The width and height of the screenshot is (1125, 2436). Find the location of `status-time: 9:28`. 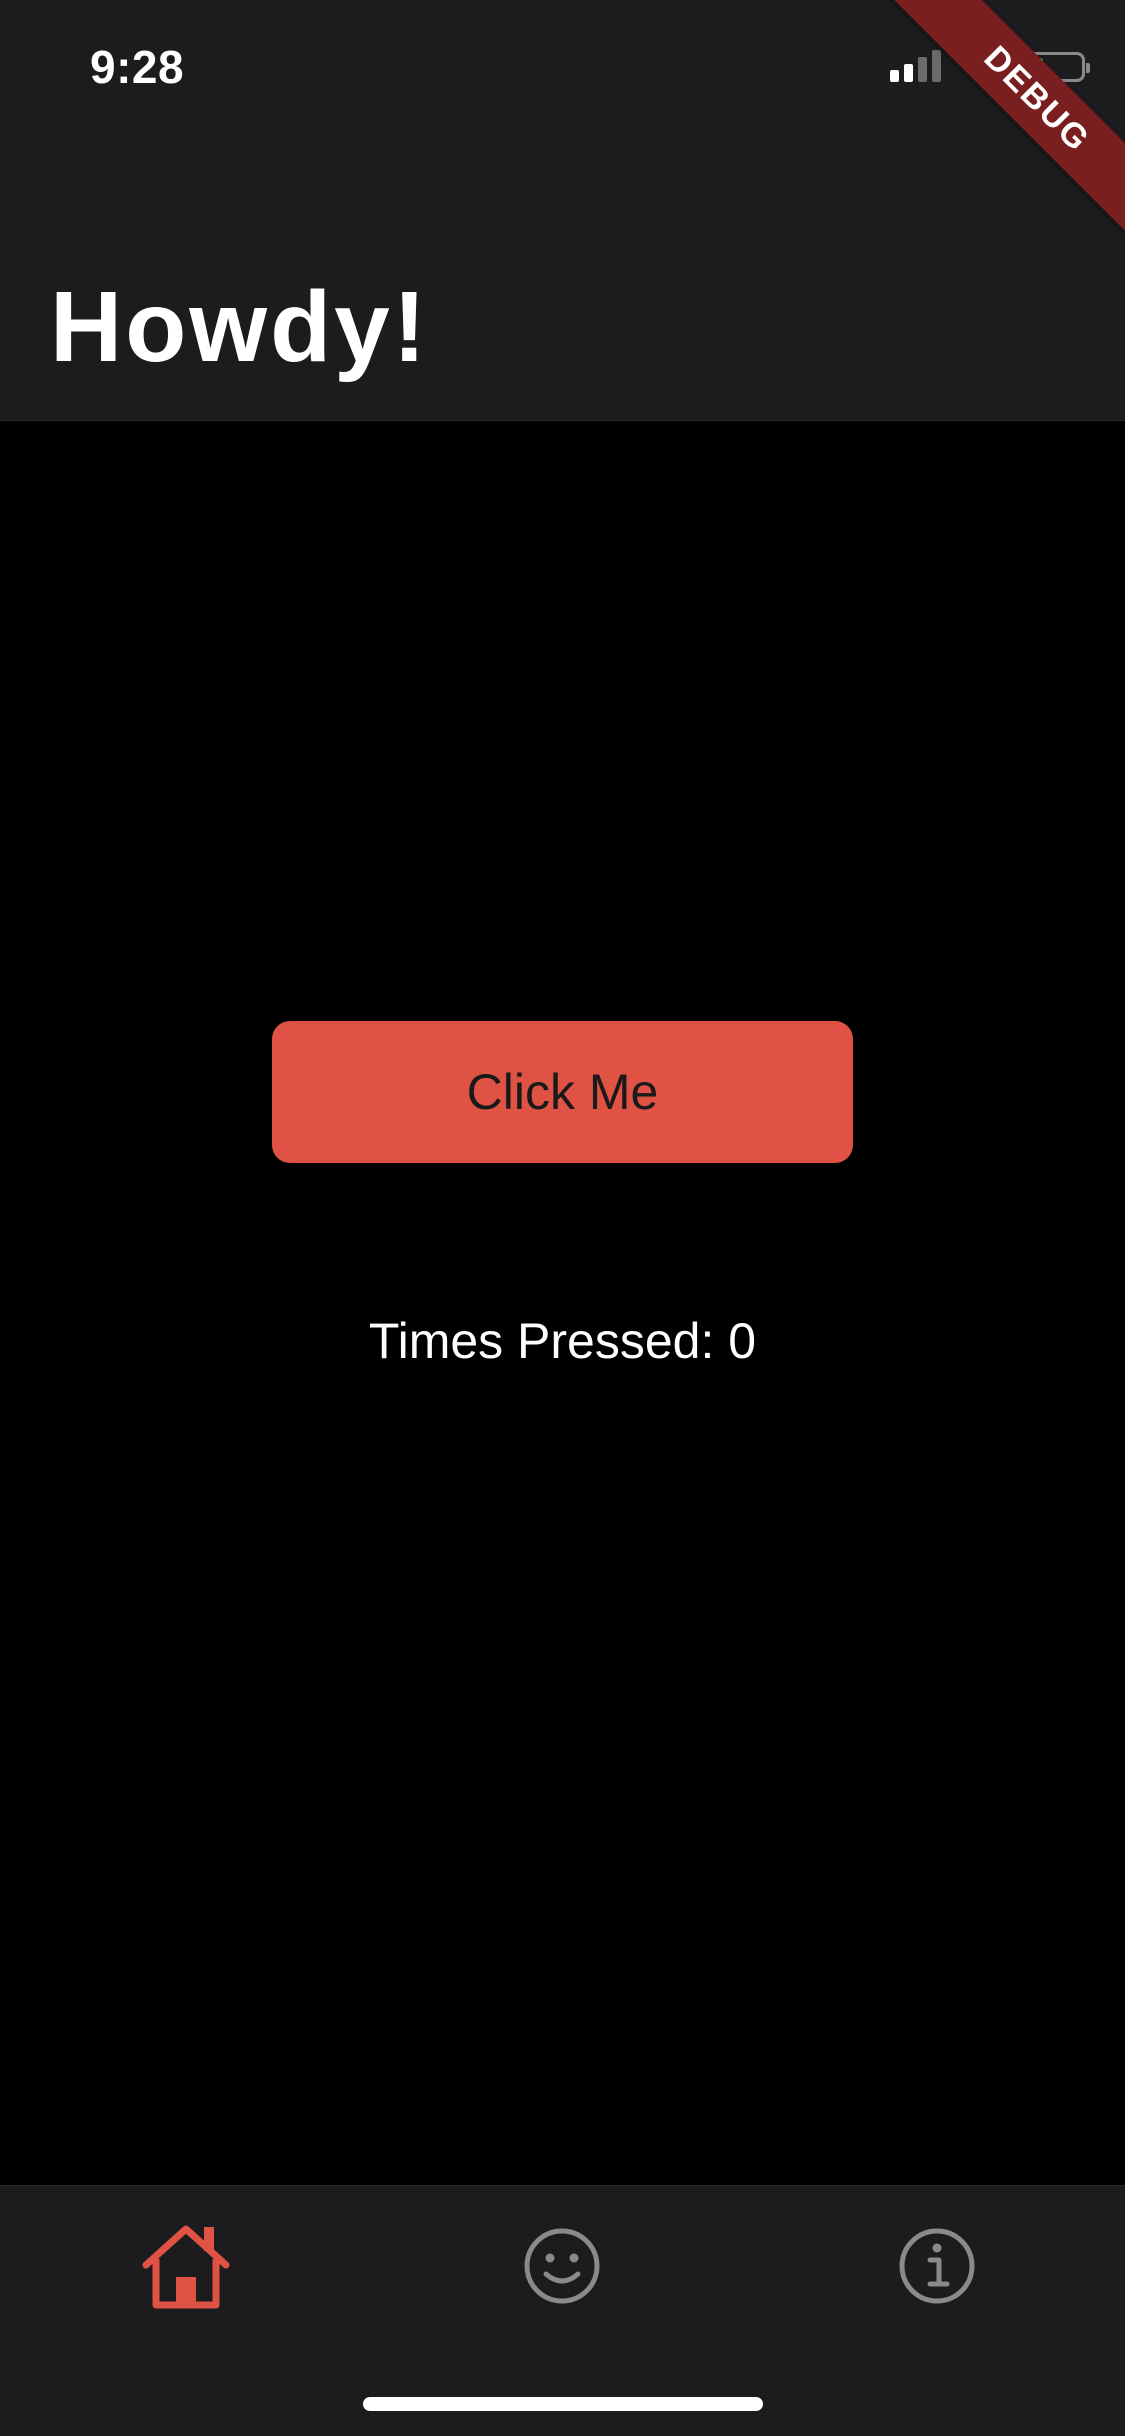

status-time: 9:28 is located at coordinates (137, 67).